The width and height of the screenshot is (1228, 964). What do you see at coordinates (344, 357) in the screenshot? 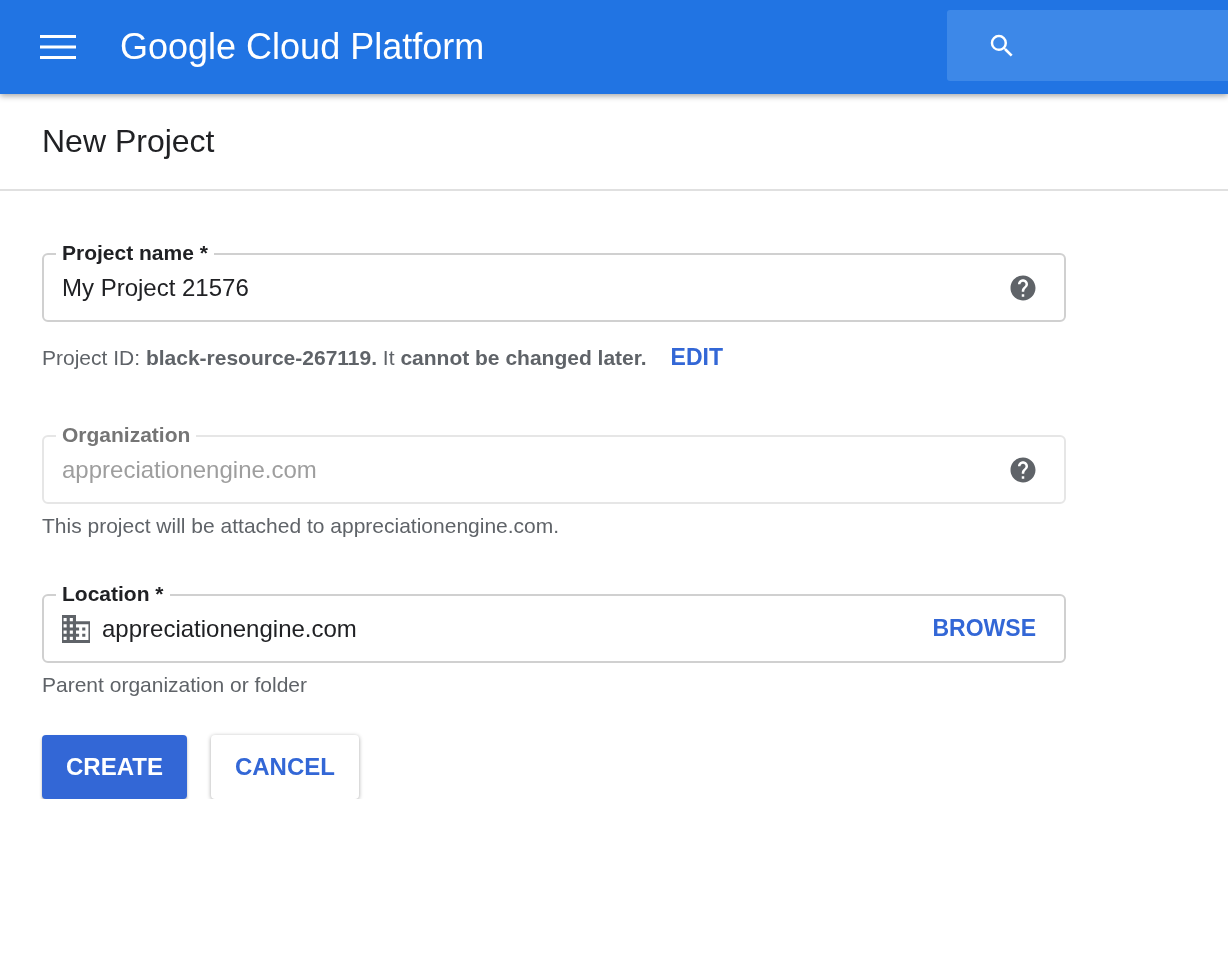
I see `helper-text: Project ID: black-resource-267119. It cannot be changed later.` at bounding box center [344, 357].